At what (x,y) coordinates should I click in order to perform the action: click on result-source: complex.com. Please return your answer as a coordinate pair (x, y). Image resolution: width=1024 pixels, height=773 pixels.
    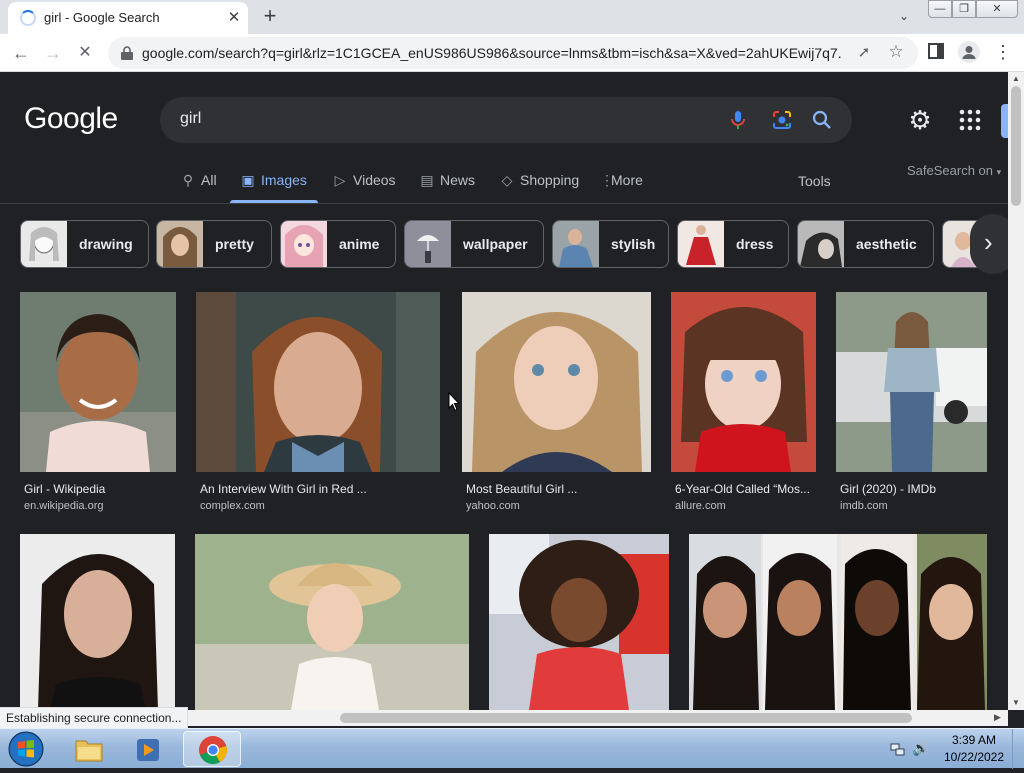
    Looking at the image, I should click on (232, 506).